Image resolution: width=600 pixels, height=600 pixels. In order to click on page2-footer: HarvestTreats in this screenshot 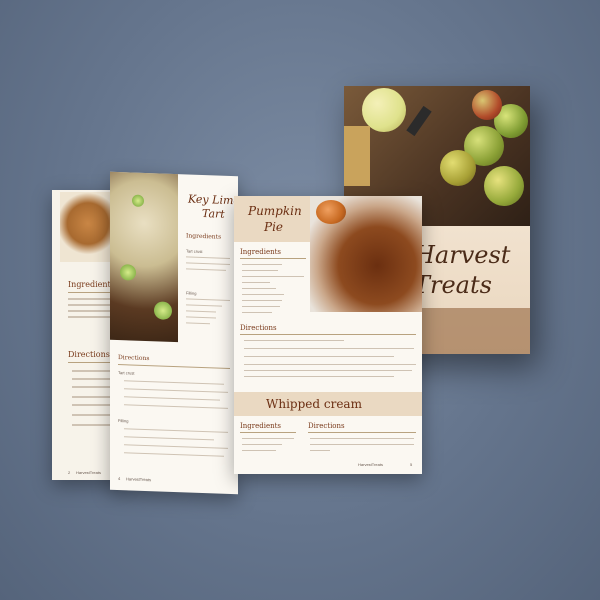, I will do `click(88, 472)`.